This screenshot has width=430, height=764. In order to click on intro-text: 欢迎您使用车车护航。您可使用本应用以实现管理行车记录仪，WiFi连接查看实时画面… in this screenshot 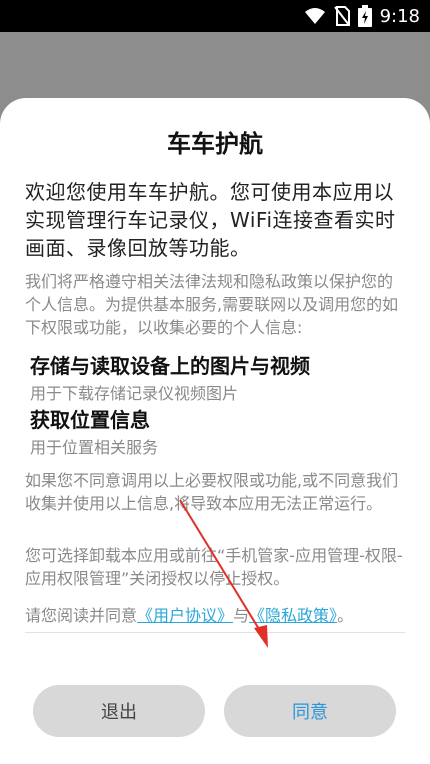, I will do `click(210, 220)`.